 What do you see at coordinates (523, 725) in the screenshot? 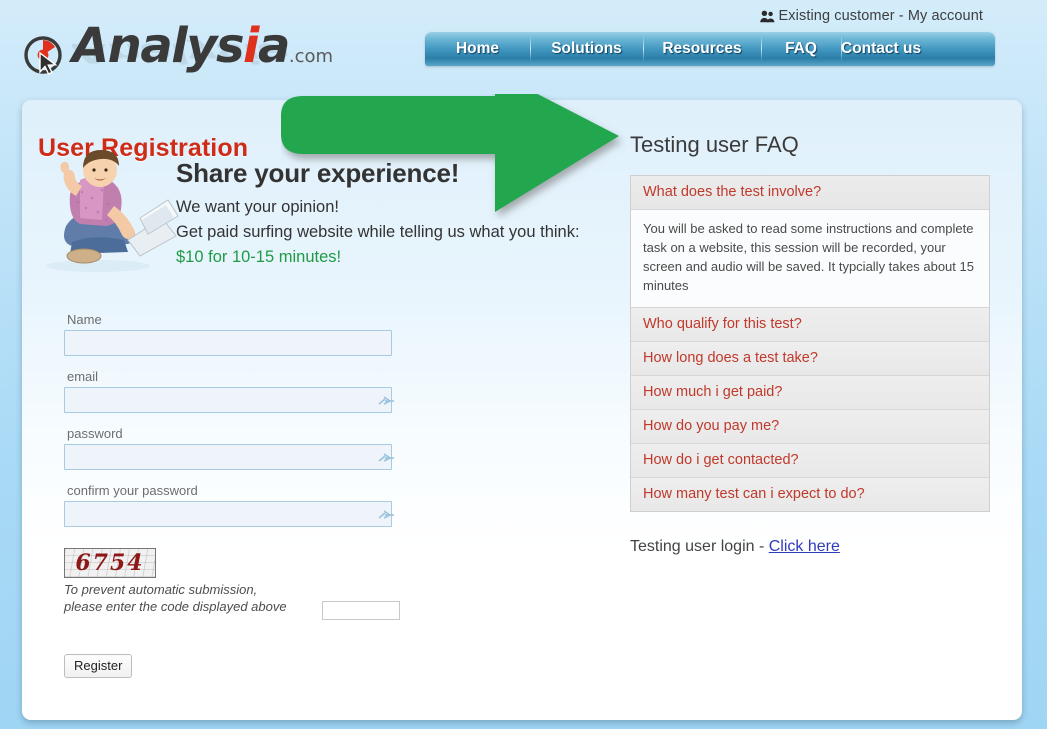
I see `site-footer` at bounding box center [523, 725].